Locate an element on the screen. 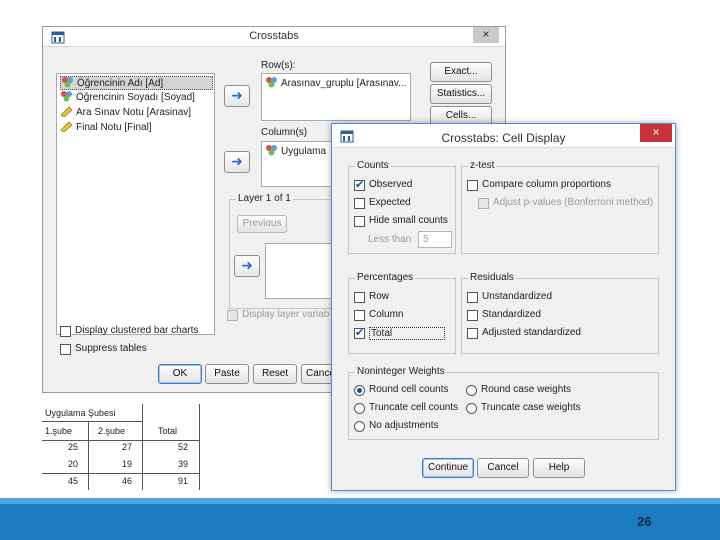 The height and width of the screenshot is (540, 720). table-cell: 19 is located at coordinates (127, 464).